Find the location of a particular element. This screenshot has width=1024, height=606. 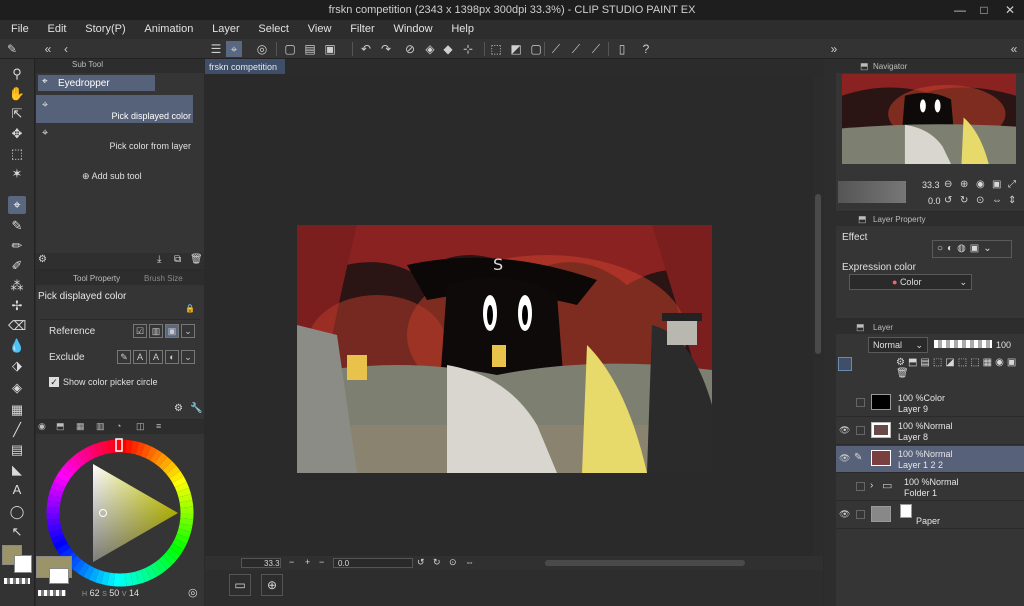

opacity-slider is located at coordinates (963, 344).